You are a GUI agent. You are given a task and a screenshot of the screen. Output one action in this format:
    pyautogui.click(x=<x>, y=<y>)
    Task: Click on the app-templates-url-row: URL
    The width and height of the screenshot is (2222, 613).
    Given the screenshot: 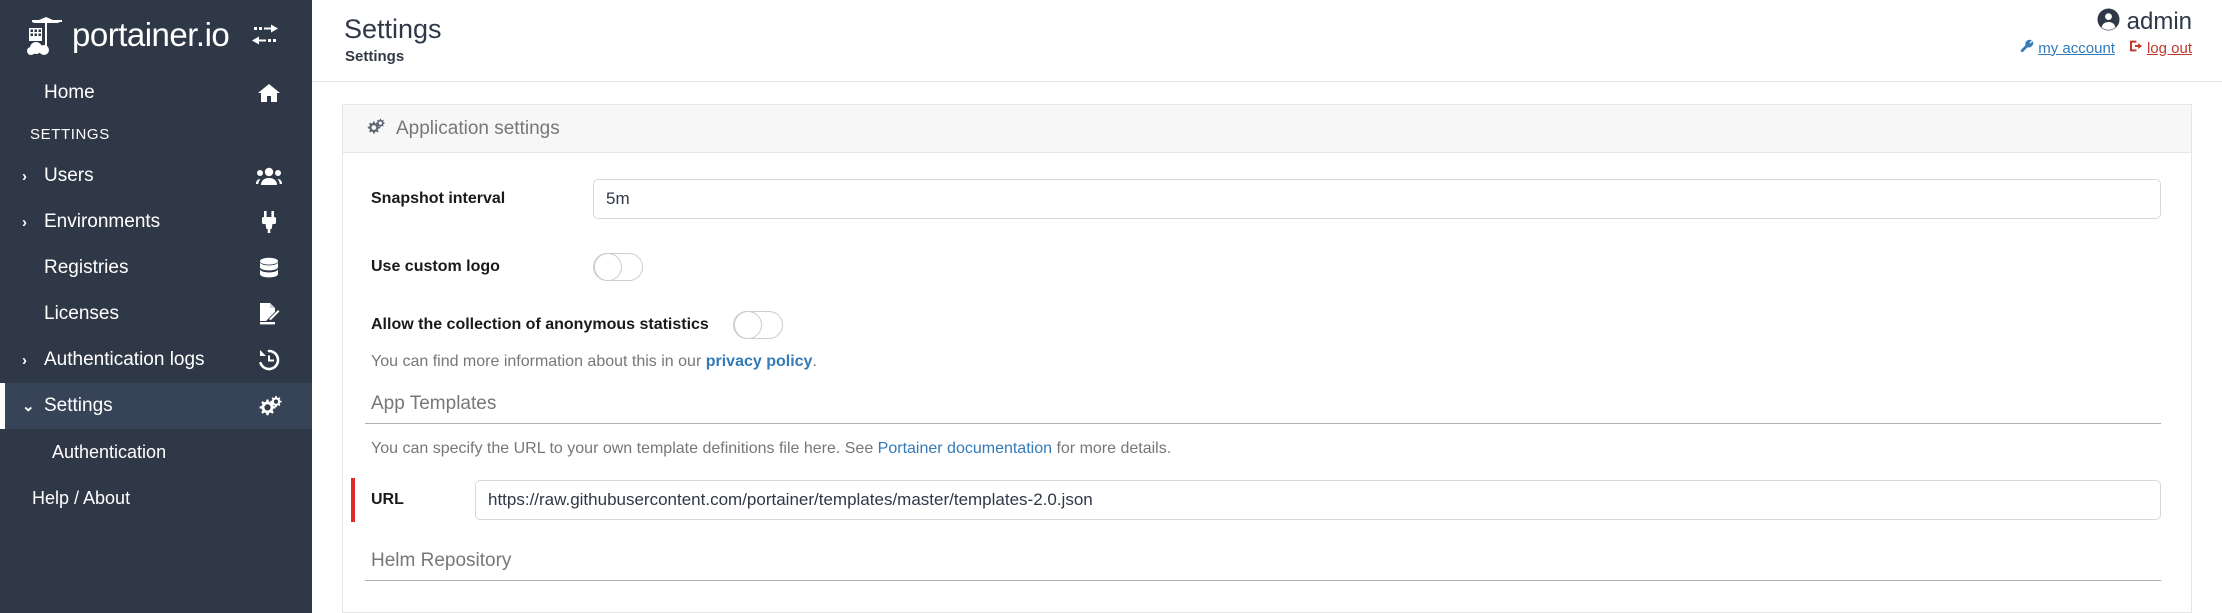 What is the action you would take?
    pyautogui.click(x=1256, y=500)
    